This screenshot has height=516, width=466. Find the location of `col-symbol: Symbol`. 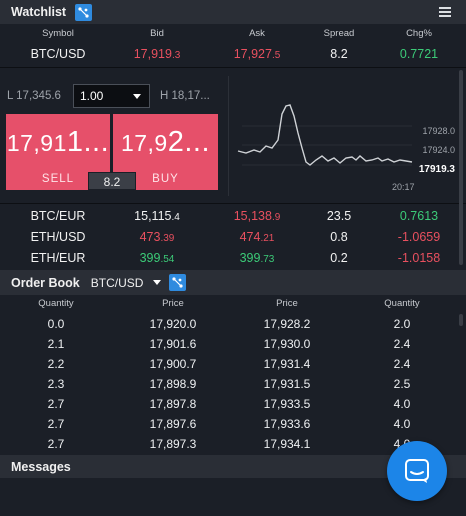

col-symbol: Symbol is located at coordinates (58, 33).